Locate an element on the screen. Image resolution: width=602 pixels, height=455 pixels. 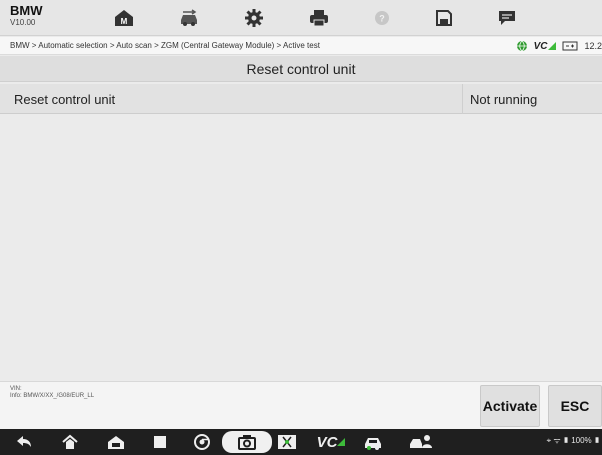
remote-expert-icon is located at coordinates (421, 441).